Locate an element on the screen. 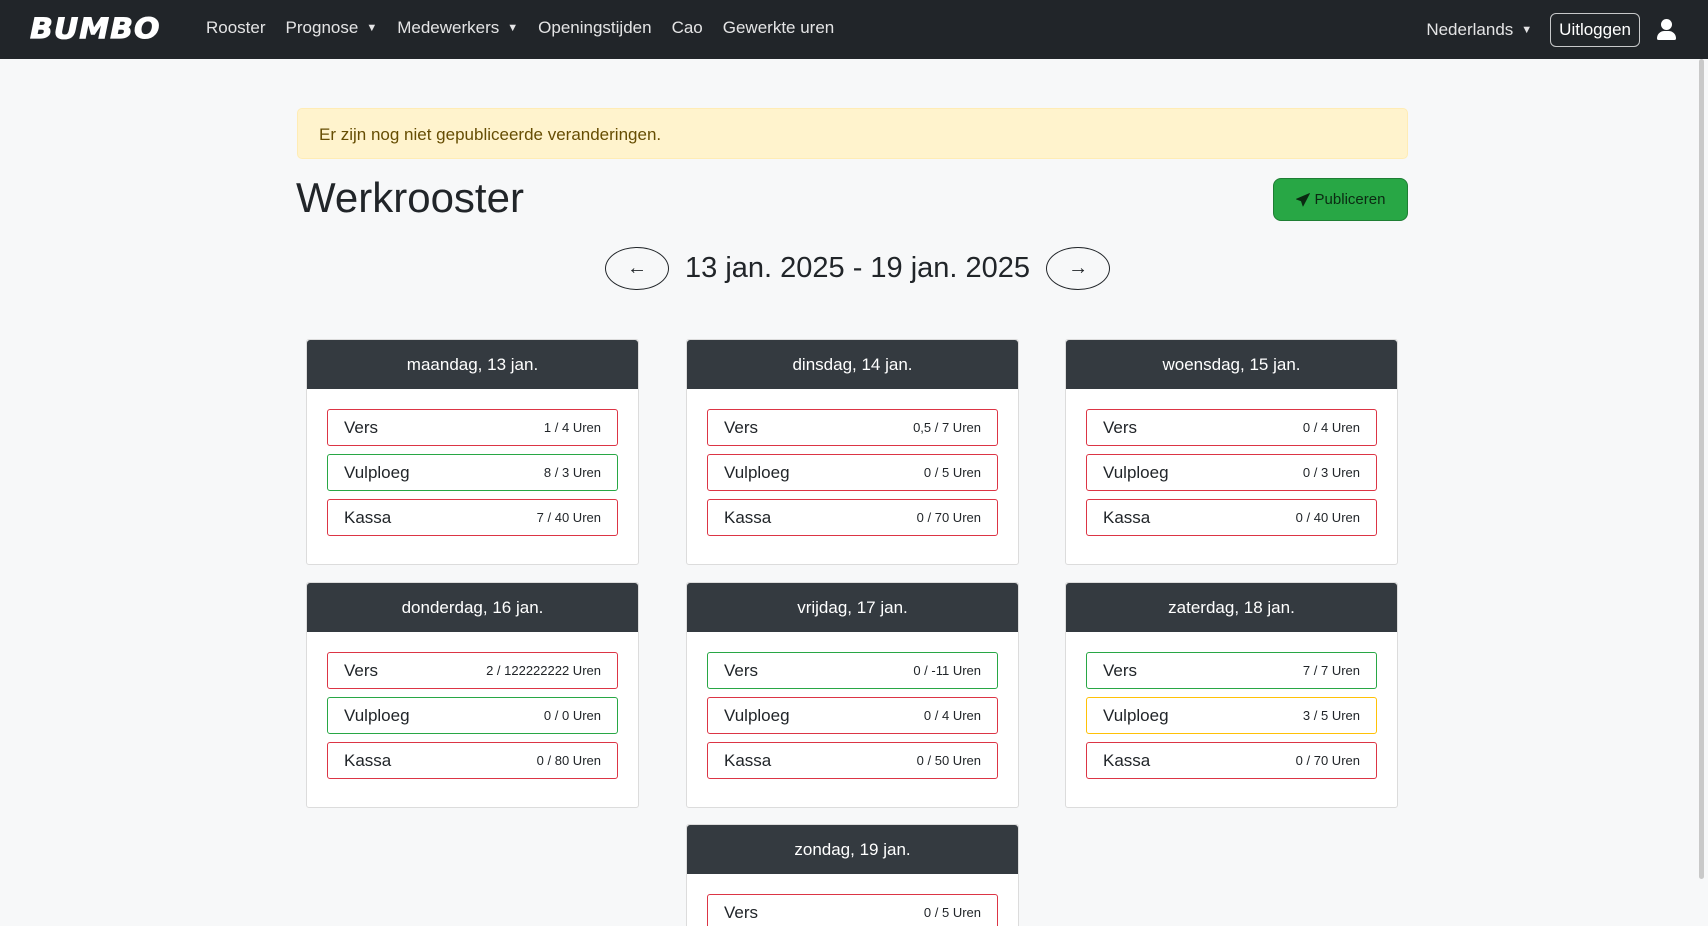 The width and height of the screenshot is (1708, 926). department-kassa: Kassa 0 / 40 Uren is located at coordinates (1231, 517).